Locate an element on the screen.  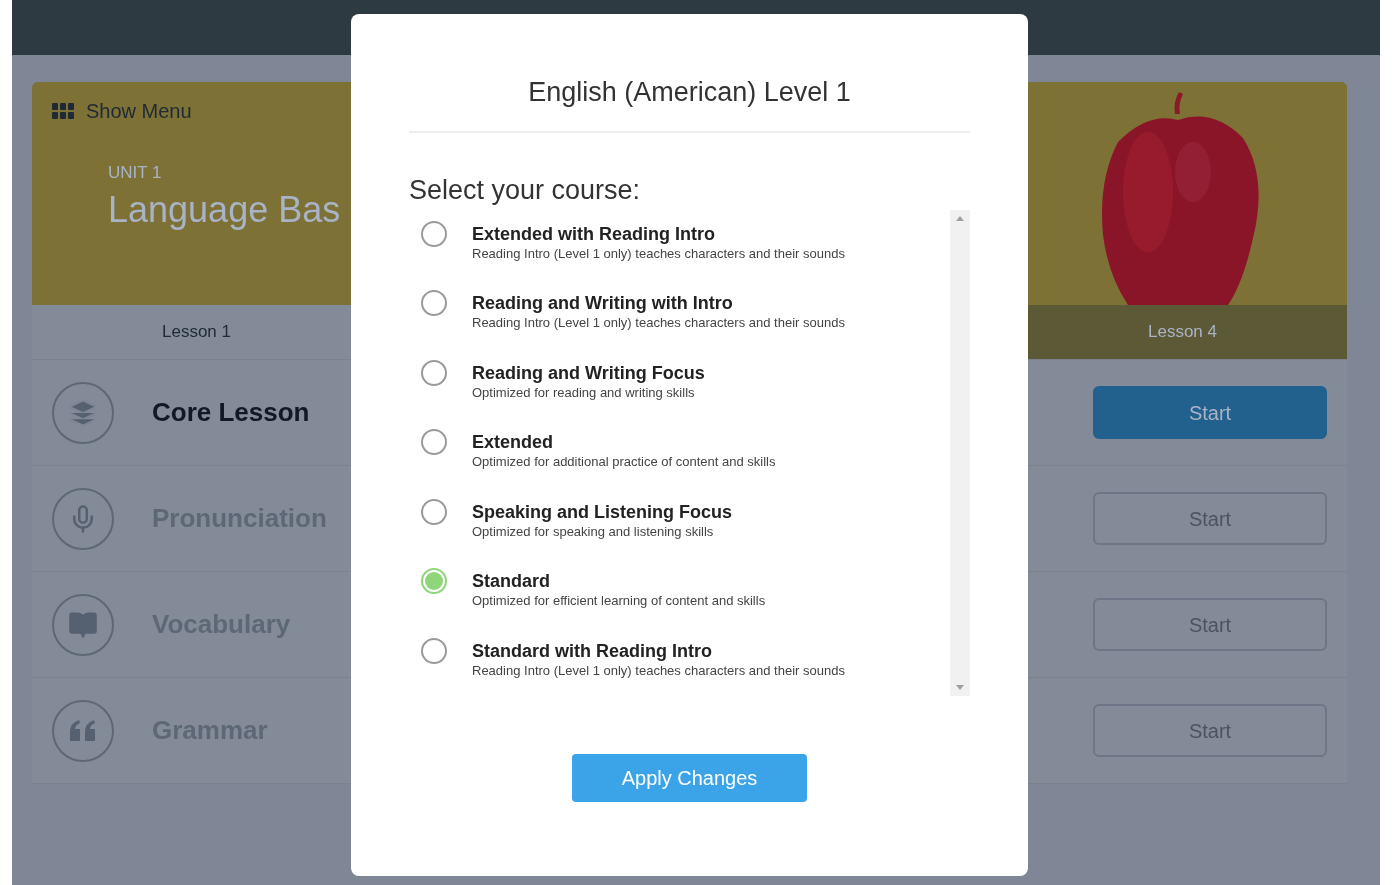
option-description: Optimized for efficient learning of content and skills is located at coordinates (619, 601).